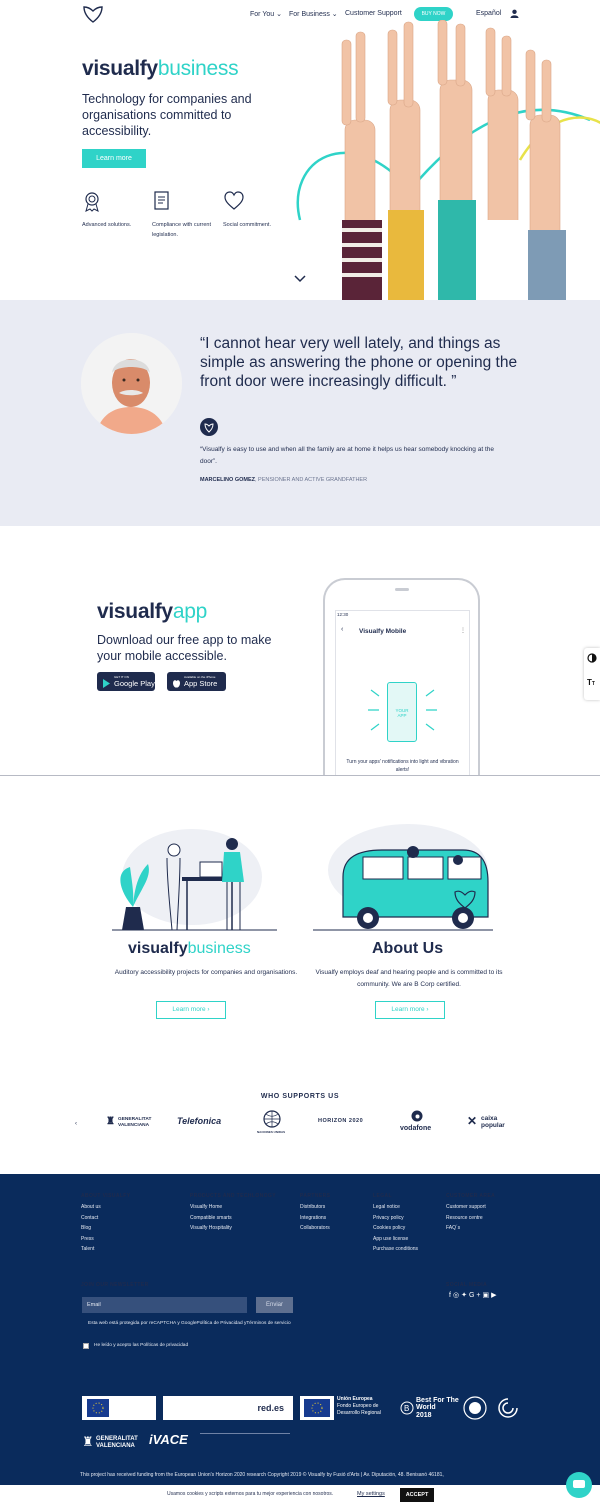  What do you see at coordinates (315, 1207) in the screenshot?
I see `footer-link: Distributors` at bounding box center [315, 1207].